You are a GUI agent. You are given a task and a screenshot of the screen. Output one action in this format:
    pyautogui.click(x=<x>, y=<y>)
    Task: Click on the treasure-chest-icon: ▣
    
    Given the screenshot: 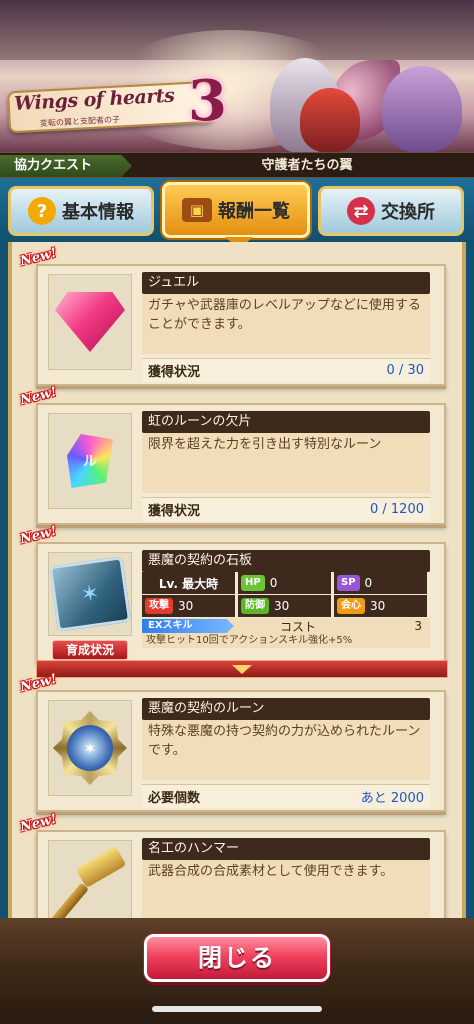 What is the action you would take?
    pyautogui.click(x=197, y=210)
    